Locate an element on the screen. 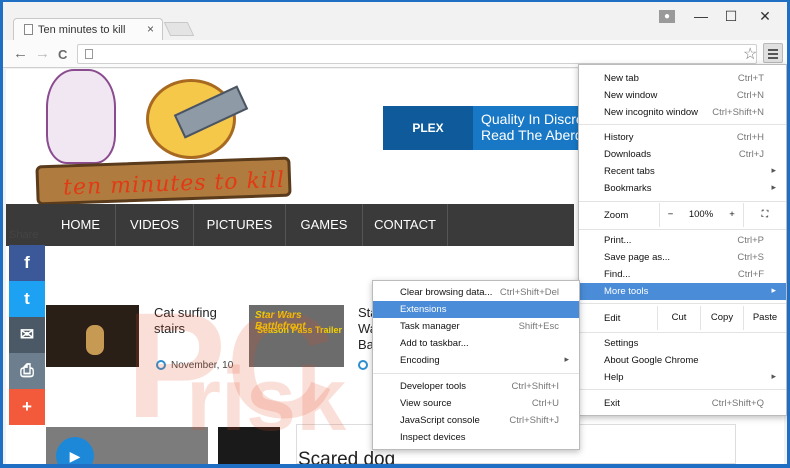 This screenshot has width=790, height=468. page-icon is located at coordinates (89, 54).